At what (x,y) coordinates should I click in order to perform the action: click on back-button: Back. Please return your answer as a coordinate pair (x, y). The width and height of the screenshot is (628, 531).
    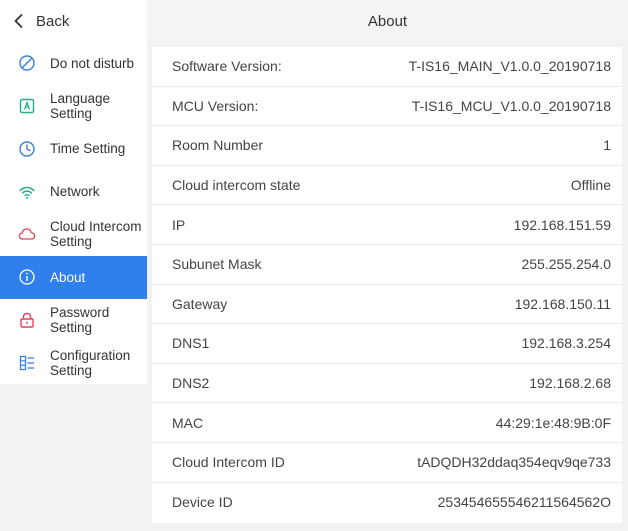
    Looking at the image, I should click on (73, 21).